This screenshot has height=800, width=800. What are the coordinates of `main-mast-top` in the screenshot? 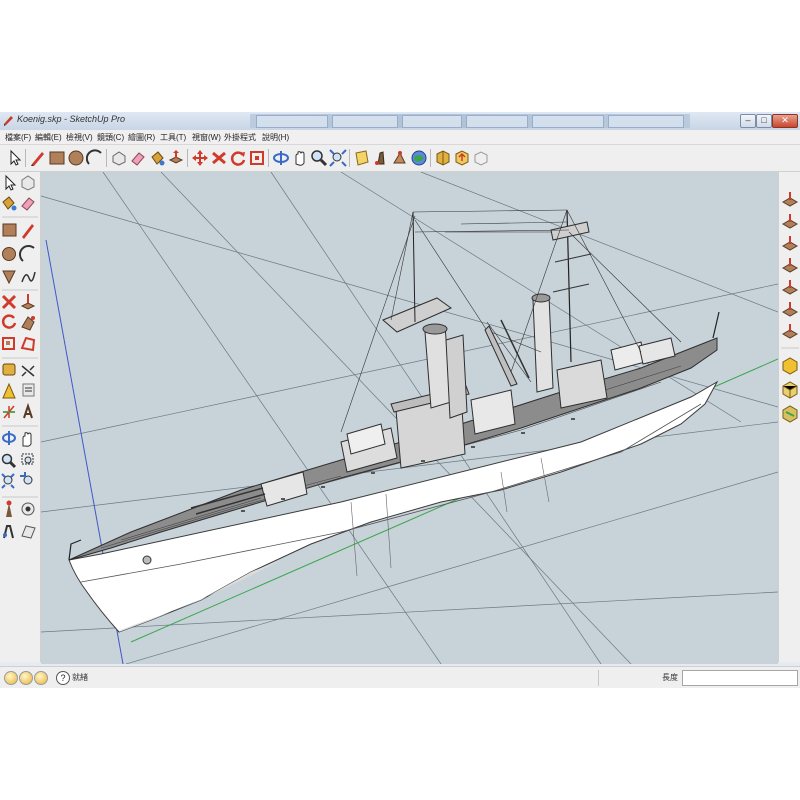 It's located at (570, 231).